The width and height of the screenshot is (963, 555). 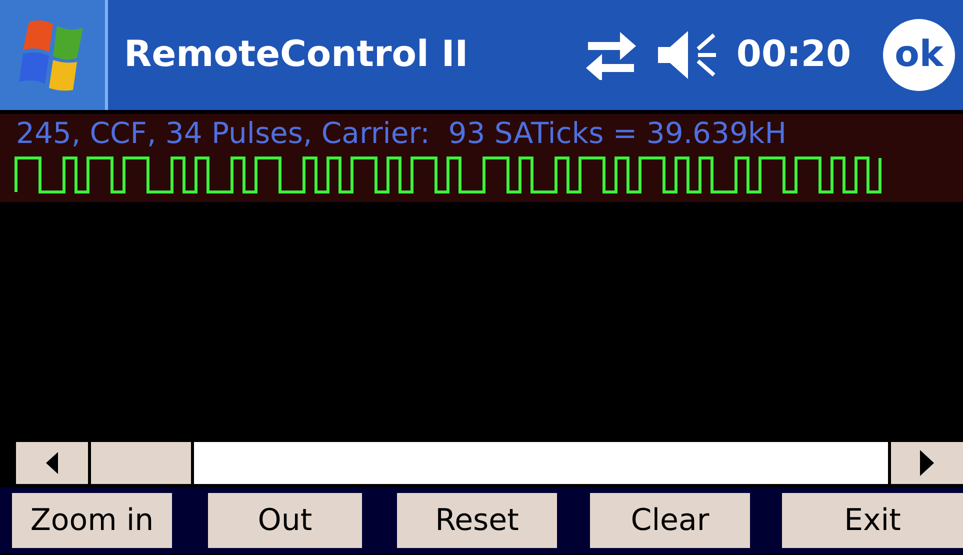 What do you see at coordinates (793, 55) in the screenshot?
I see `clock-time: 00:20` at bounding box center [793, 55].